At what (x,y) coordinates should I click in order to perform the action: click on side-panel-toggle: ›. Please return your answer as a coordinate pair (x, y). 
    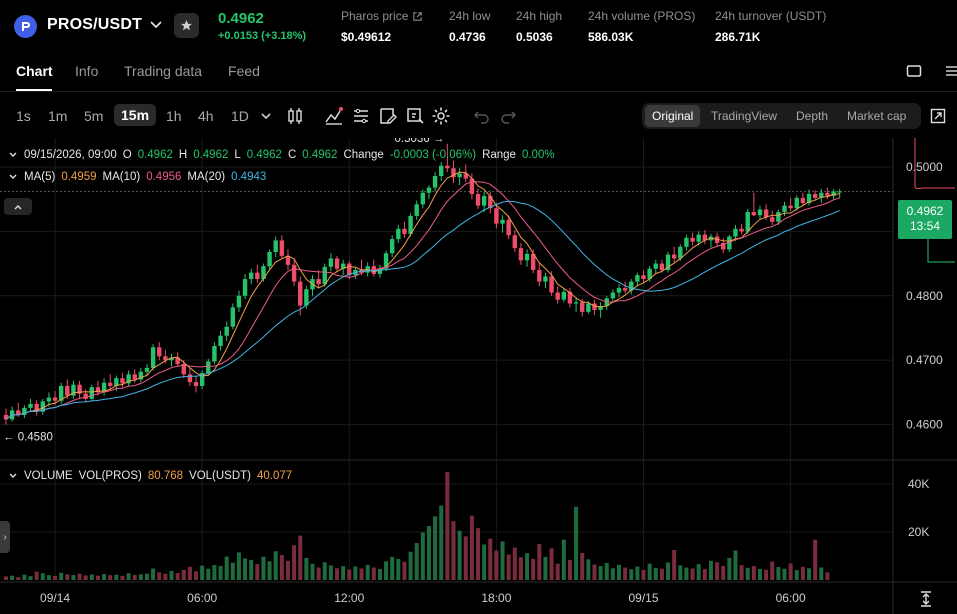
    Looking at the image, I should click on (5, 537).